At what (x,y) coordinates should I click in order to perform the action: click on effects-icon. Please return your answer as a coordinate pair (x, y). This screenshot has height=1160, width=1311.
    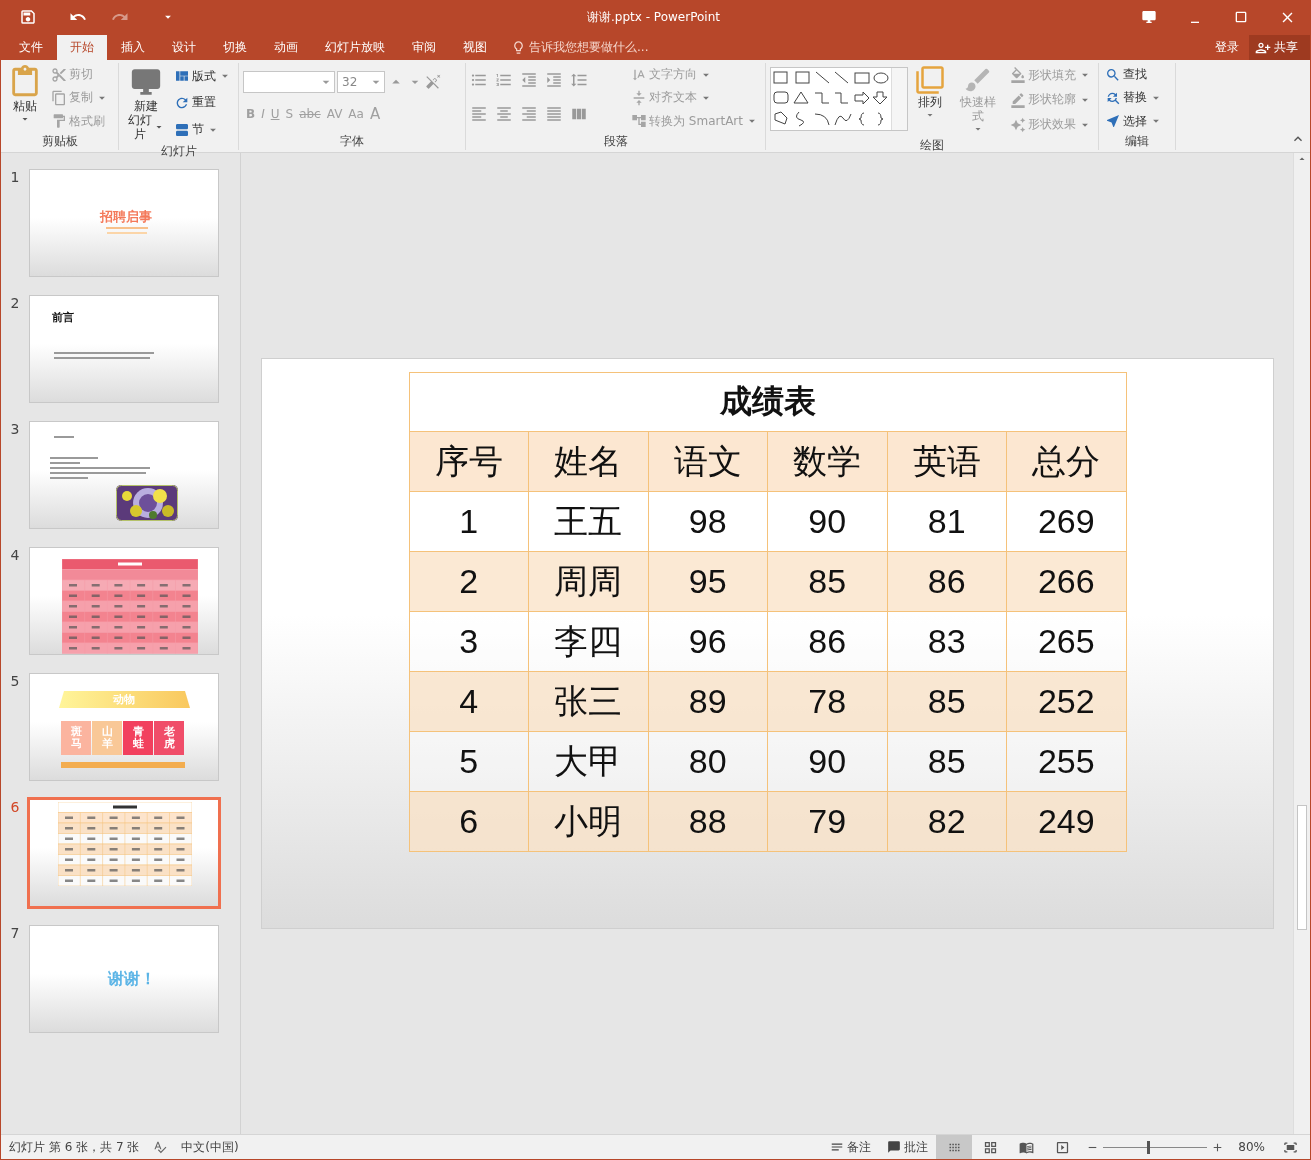
    Looking at the image, I should click on (1018, 124).